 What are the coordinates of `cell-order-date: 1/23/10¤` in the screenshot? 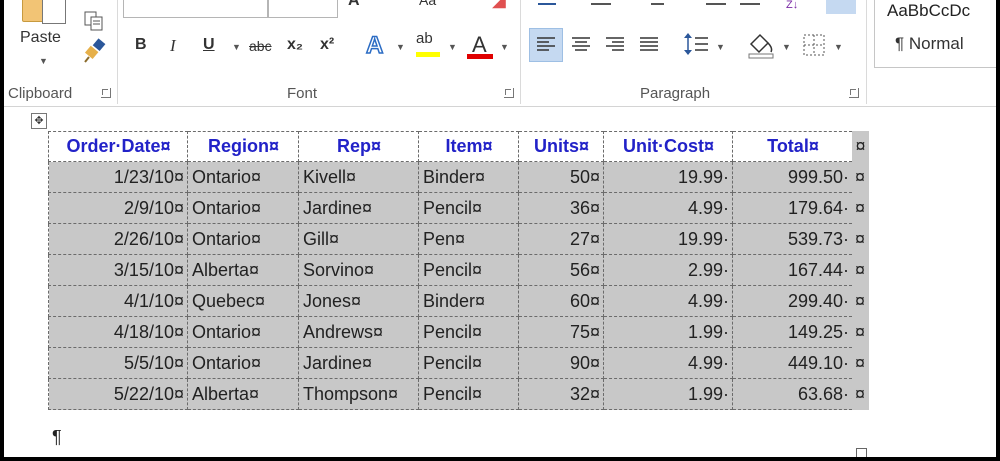 It's located at (118, 177).